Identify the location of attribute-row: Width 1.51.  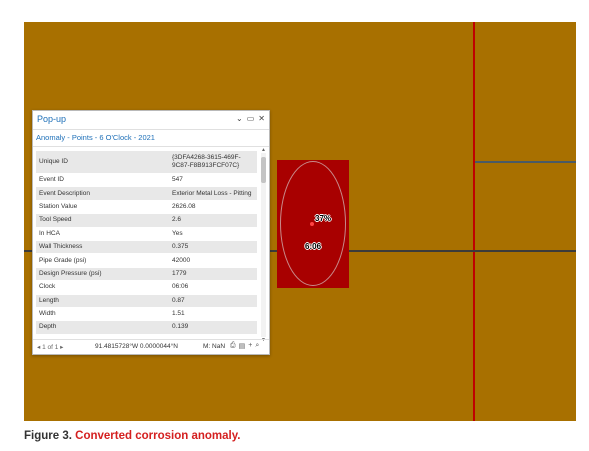
(146, 314).